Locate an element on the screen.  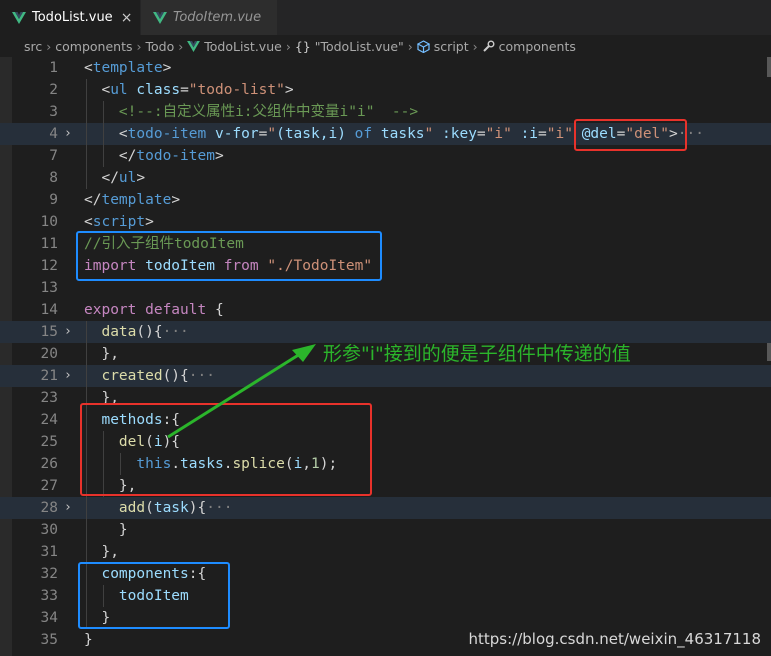
watermark: https://blog.csdn.net/weixin_46317118 is located at coordinates (614, 639).